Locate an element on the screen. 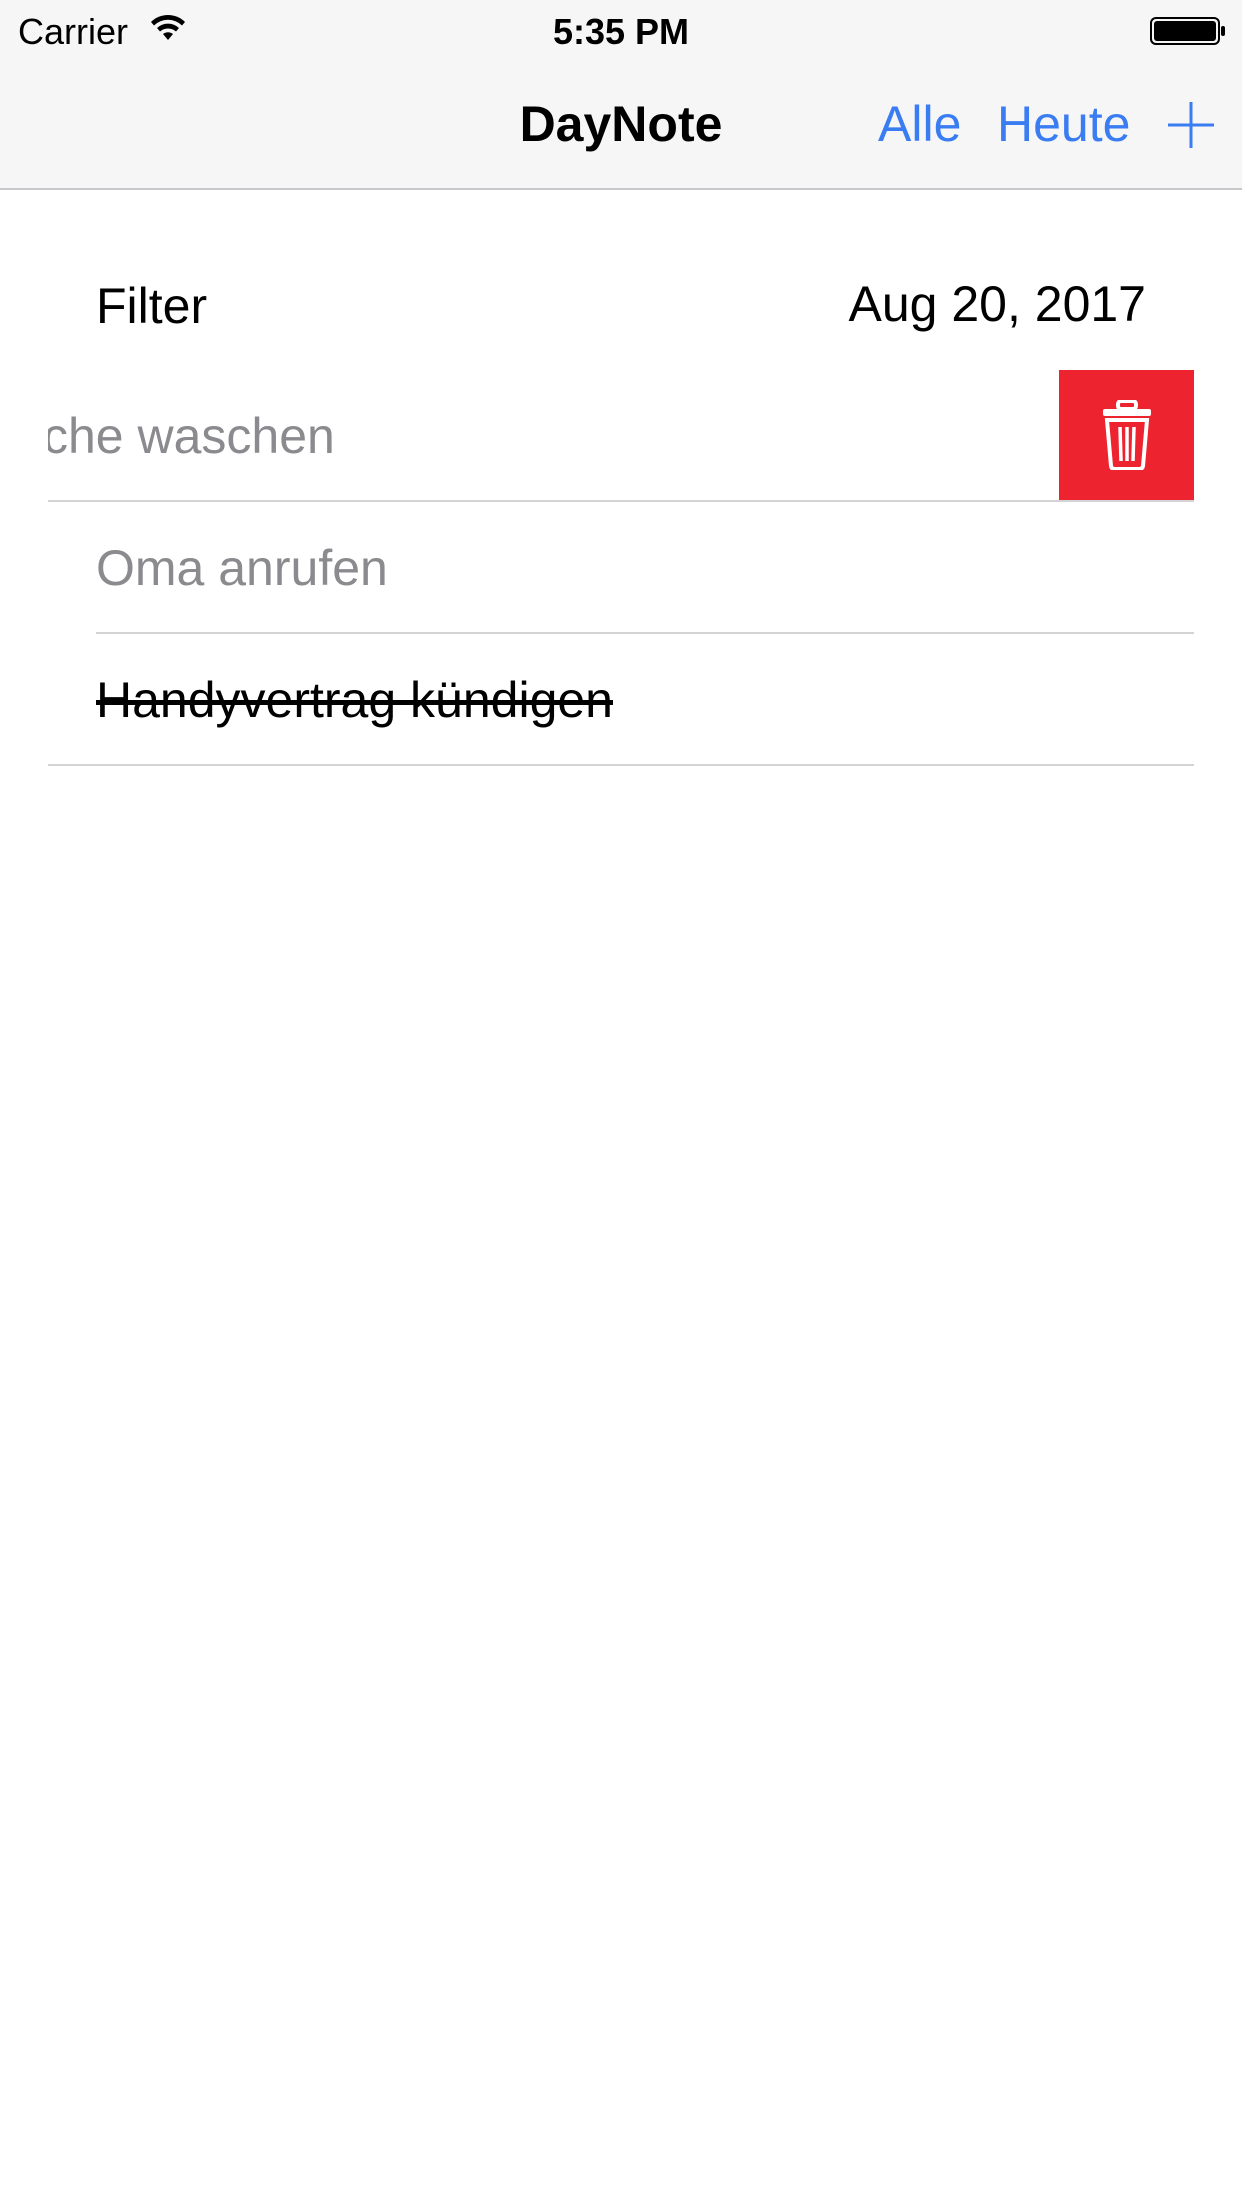 The width and height of the screenshot is (1242, 2208). filter-row: Filter Aug 20, 2017 is located at coordinates (621, 280).